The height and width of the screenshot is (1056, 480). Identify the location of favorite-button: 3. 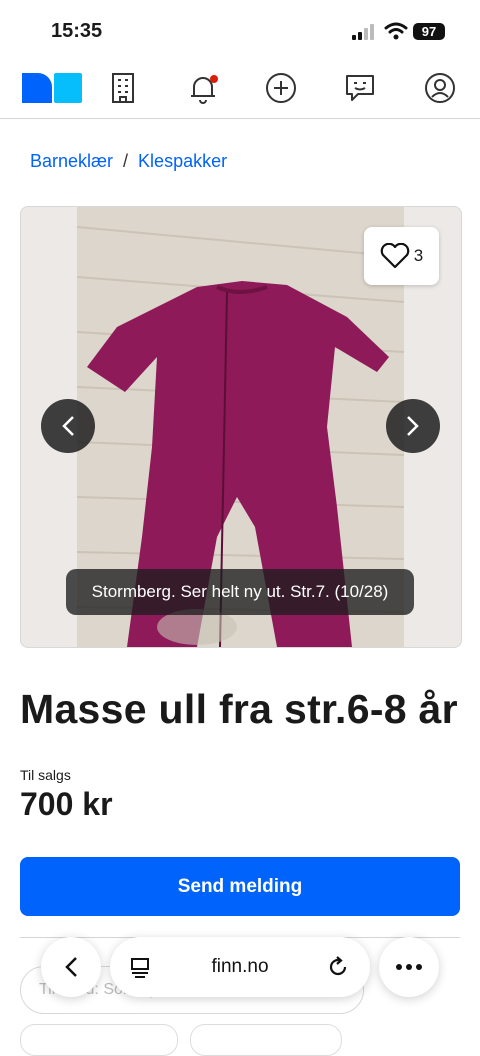
(401, 256).